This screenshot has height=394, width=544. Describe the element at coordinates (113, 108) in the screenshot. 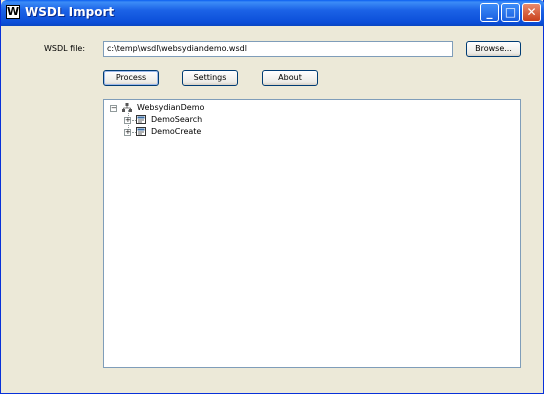

I see `collapse-icon: −` at that location.